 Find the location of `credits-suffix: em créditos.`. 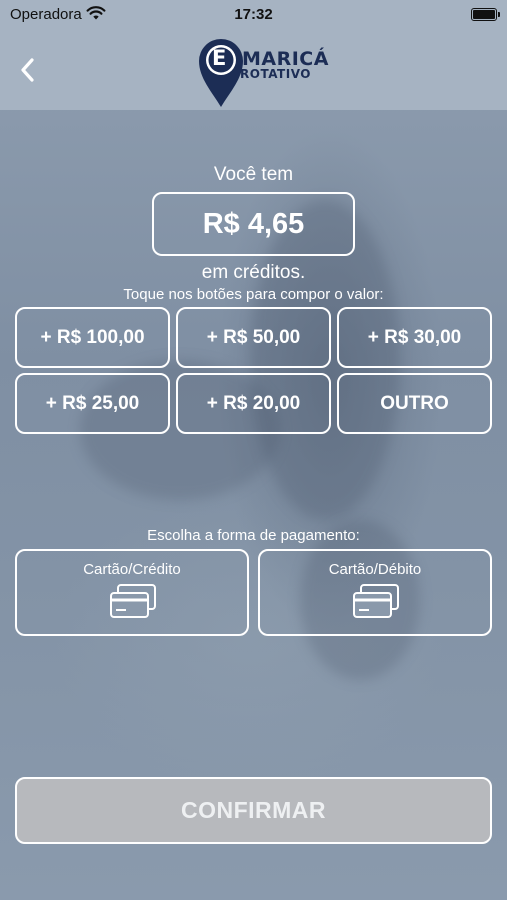

credits-suffix: em créditos. is located at coordinates (253, 272).